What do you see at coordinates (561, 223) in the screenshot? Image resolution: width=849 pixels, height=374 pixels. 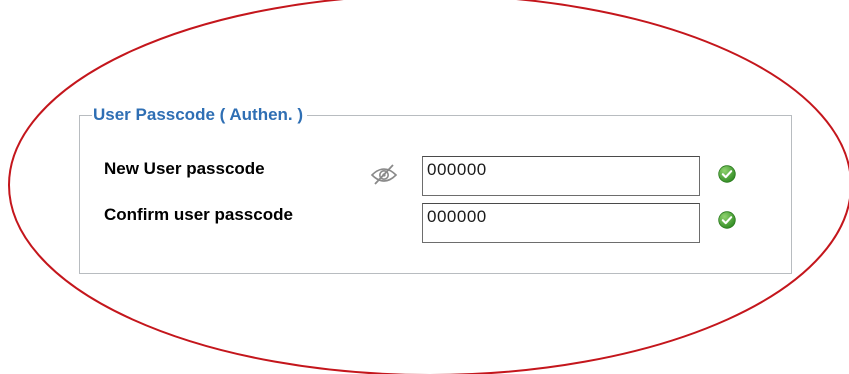 I see `confirm-passcode-input` at bounding box center [561, 223].